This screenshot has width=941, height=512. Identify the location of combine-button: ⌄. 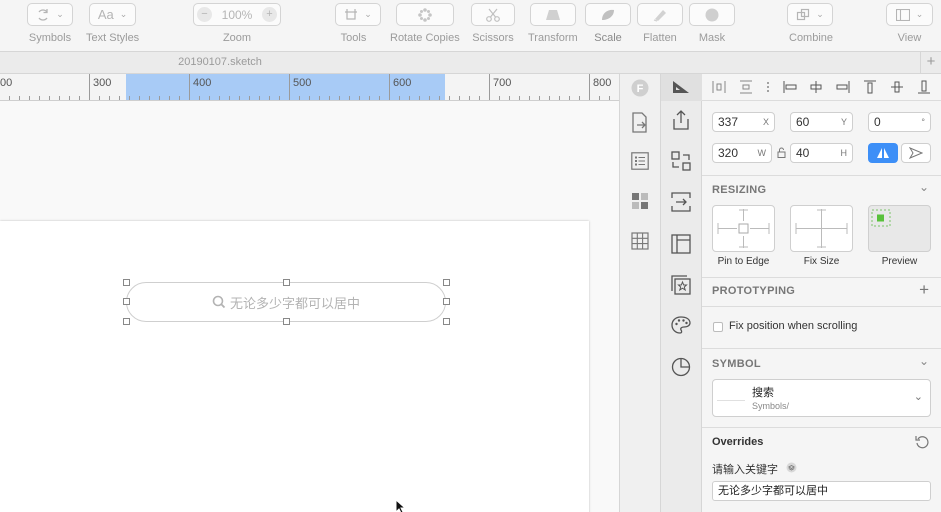
(810, 14).